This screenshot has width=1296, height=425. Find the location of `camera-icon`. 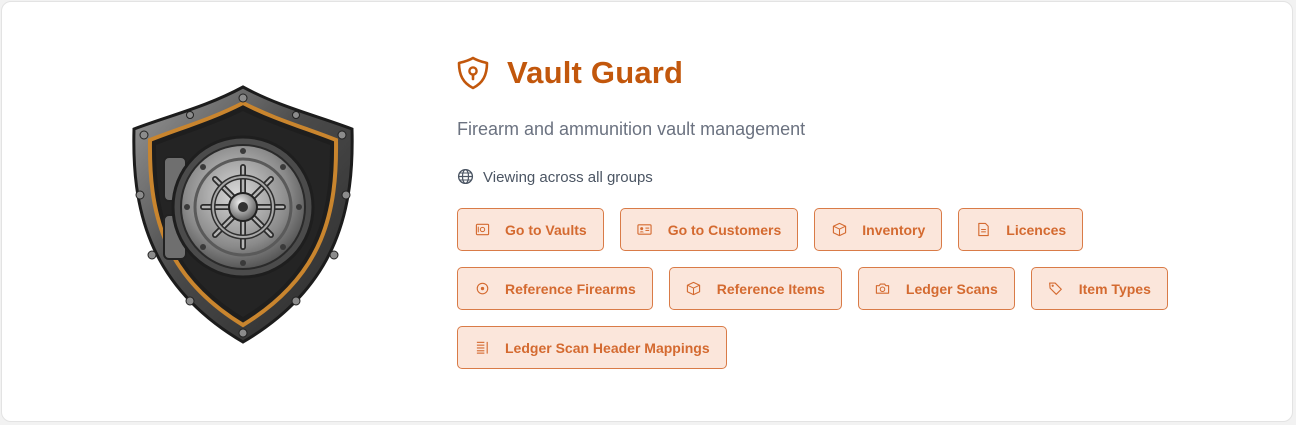

camera-icon is located at coordinates (883, 289).